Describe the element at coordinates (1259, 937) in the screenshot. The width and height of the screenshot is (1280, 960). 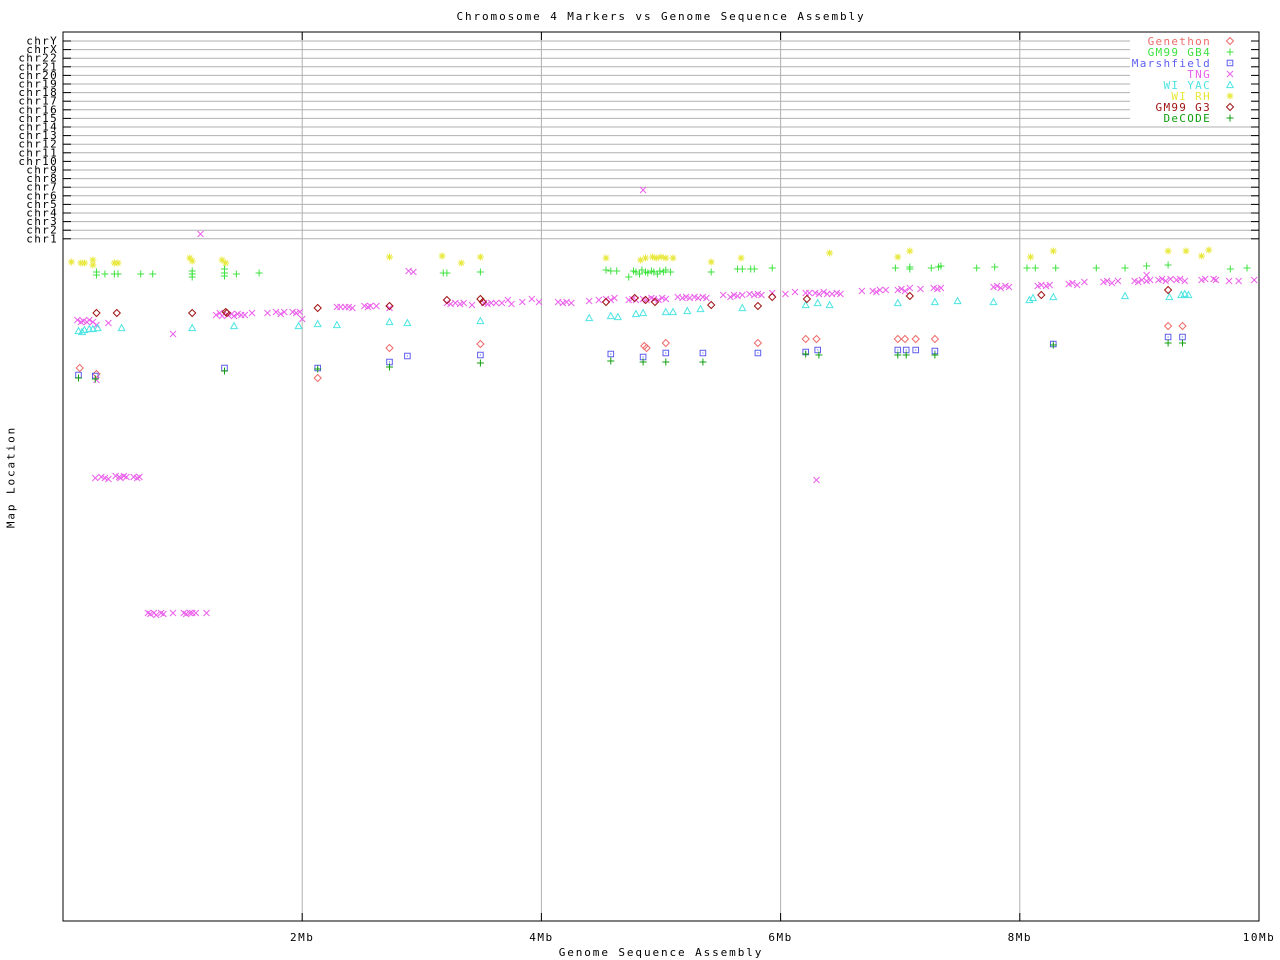
I see `svg-text: 10Mb` at that location.